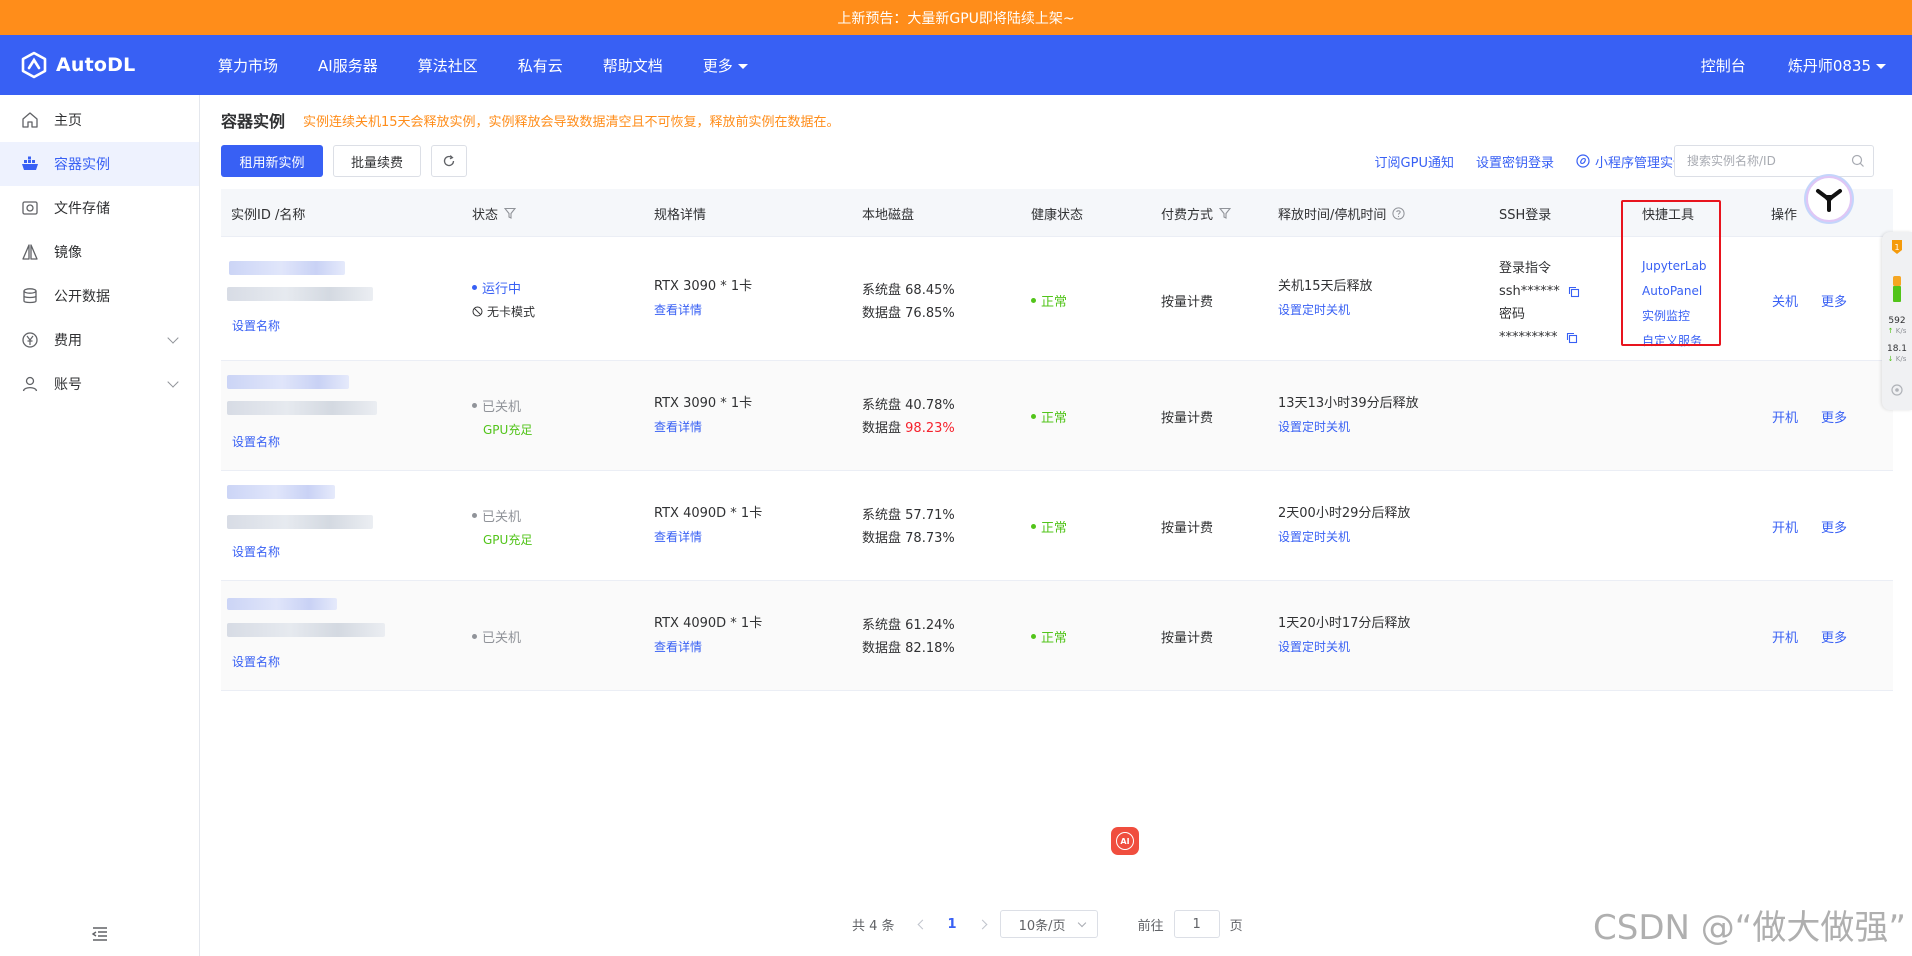  What do you see at coordinates (540, 65) in the screenshot?
I see `nav-private-cloud: 私有云` at bounding box center [540, 65].